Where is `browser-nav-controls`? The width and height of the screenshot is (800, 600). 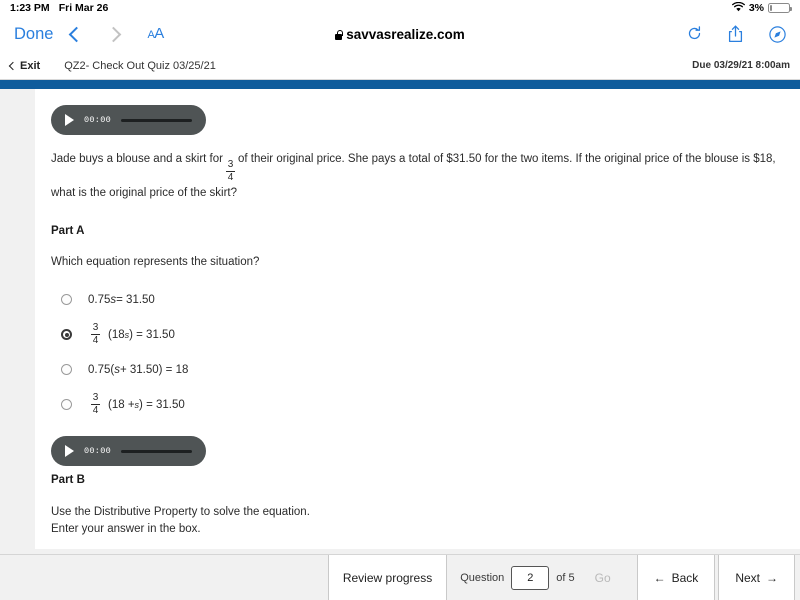
browser-nav-controls is located at coordinates (95, 34).